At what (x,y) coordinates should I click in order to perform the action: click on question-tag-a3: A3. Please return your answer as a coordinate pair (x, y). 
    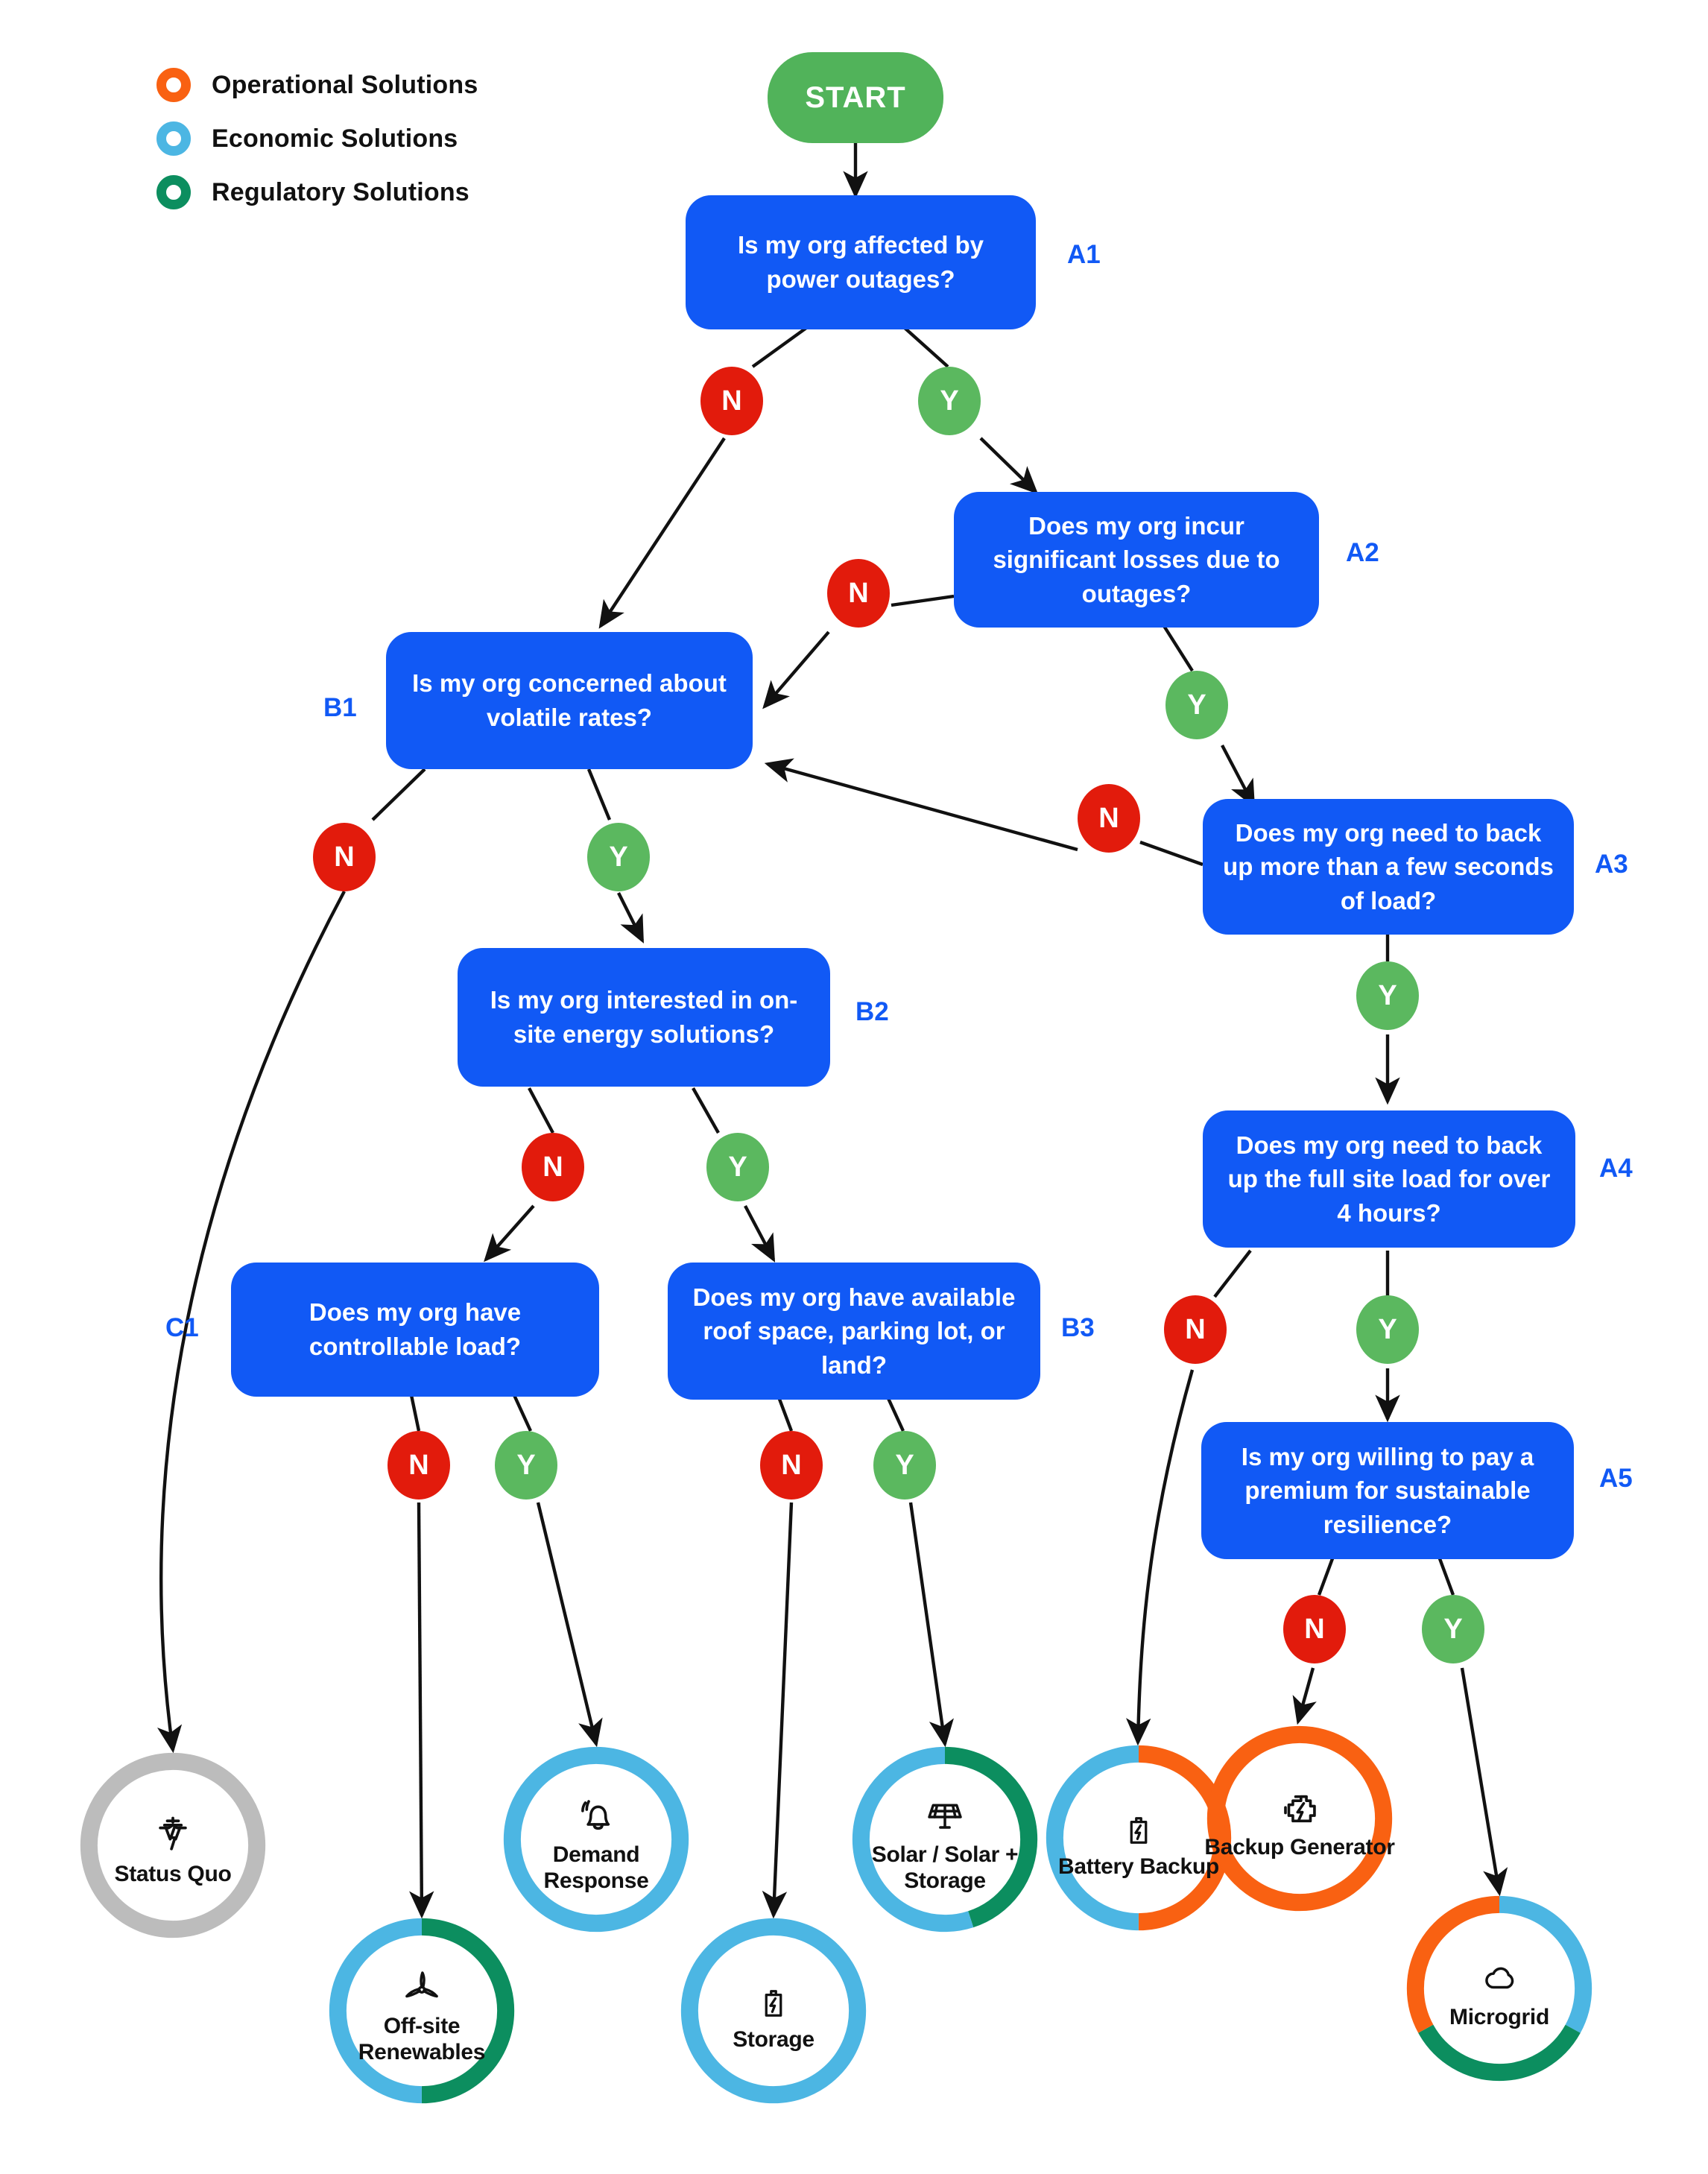
    Looking at the image, I should click on (1611, 864).